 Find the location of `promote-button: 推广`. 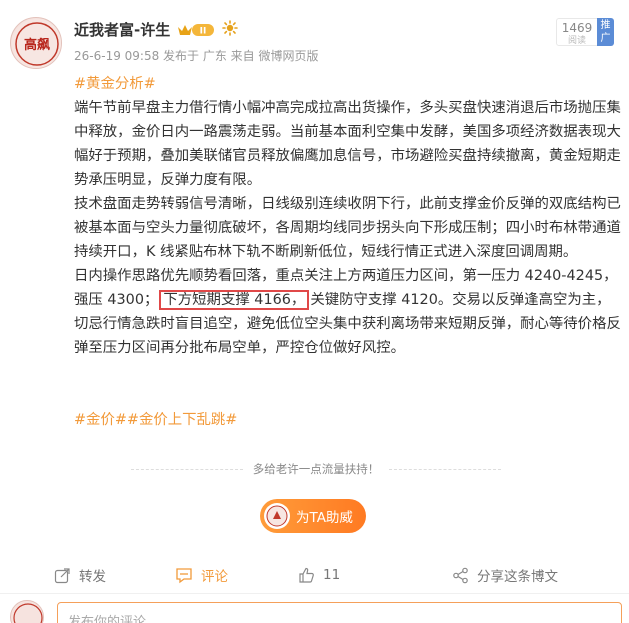

promote-button: 推广 is located at coordinates (605, 32).